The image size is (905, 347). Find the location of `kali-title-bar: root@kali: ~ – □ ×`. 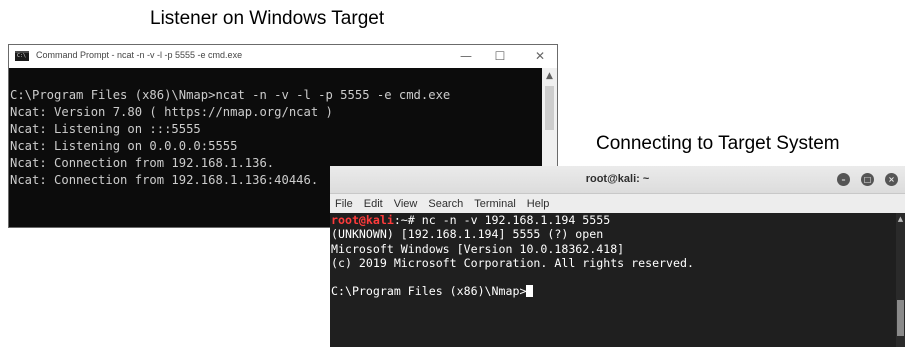

kali-title-bar: root@kali: ~ – □ × is located at coordinates (617, 180).